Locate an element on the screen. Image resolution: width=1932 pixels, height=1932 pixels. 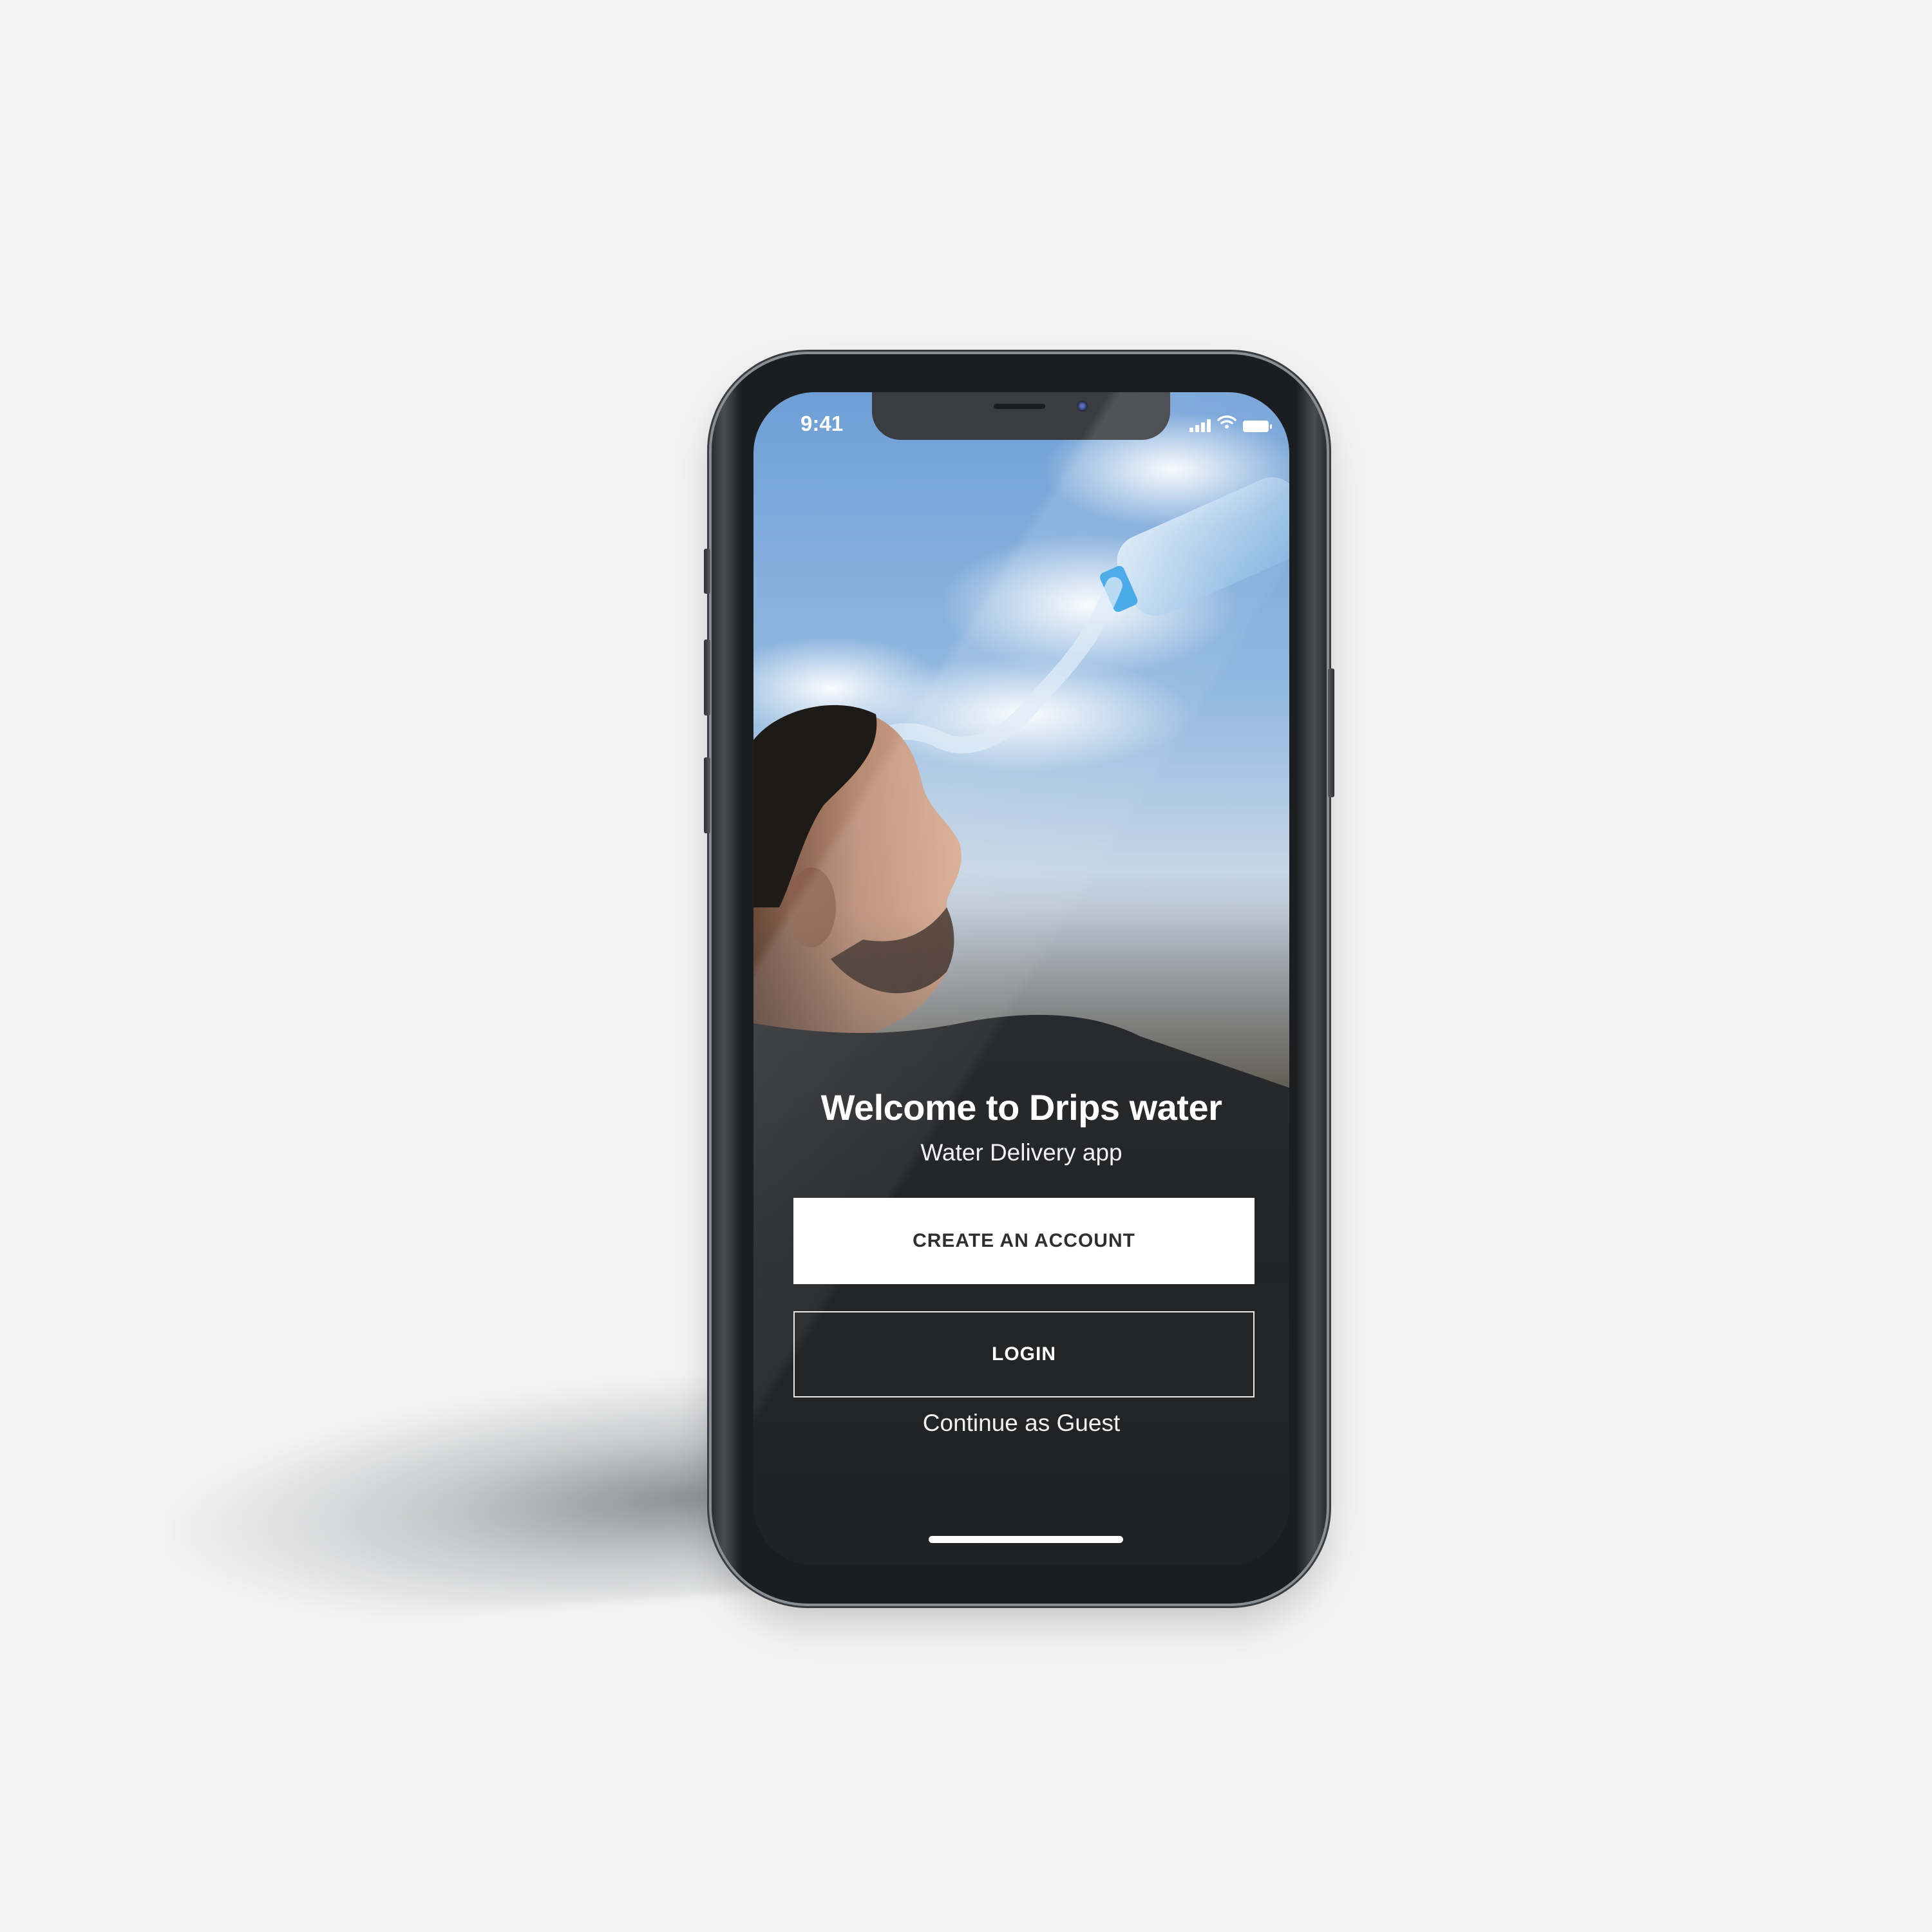
silent-switch is located at coordinates (707, 571).